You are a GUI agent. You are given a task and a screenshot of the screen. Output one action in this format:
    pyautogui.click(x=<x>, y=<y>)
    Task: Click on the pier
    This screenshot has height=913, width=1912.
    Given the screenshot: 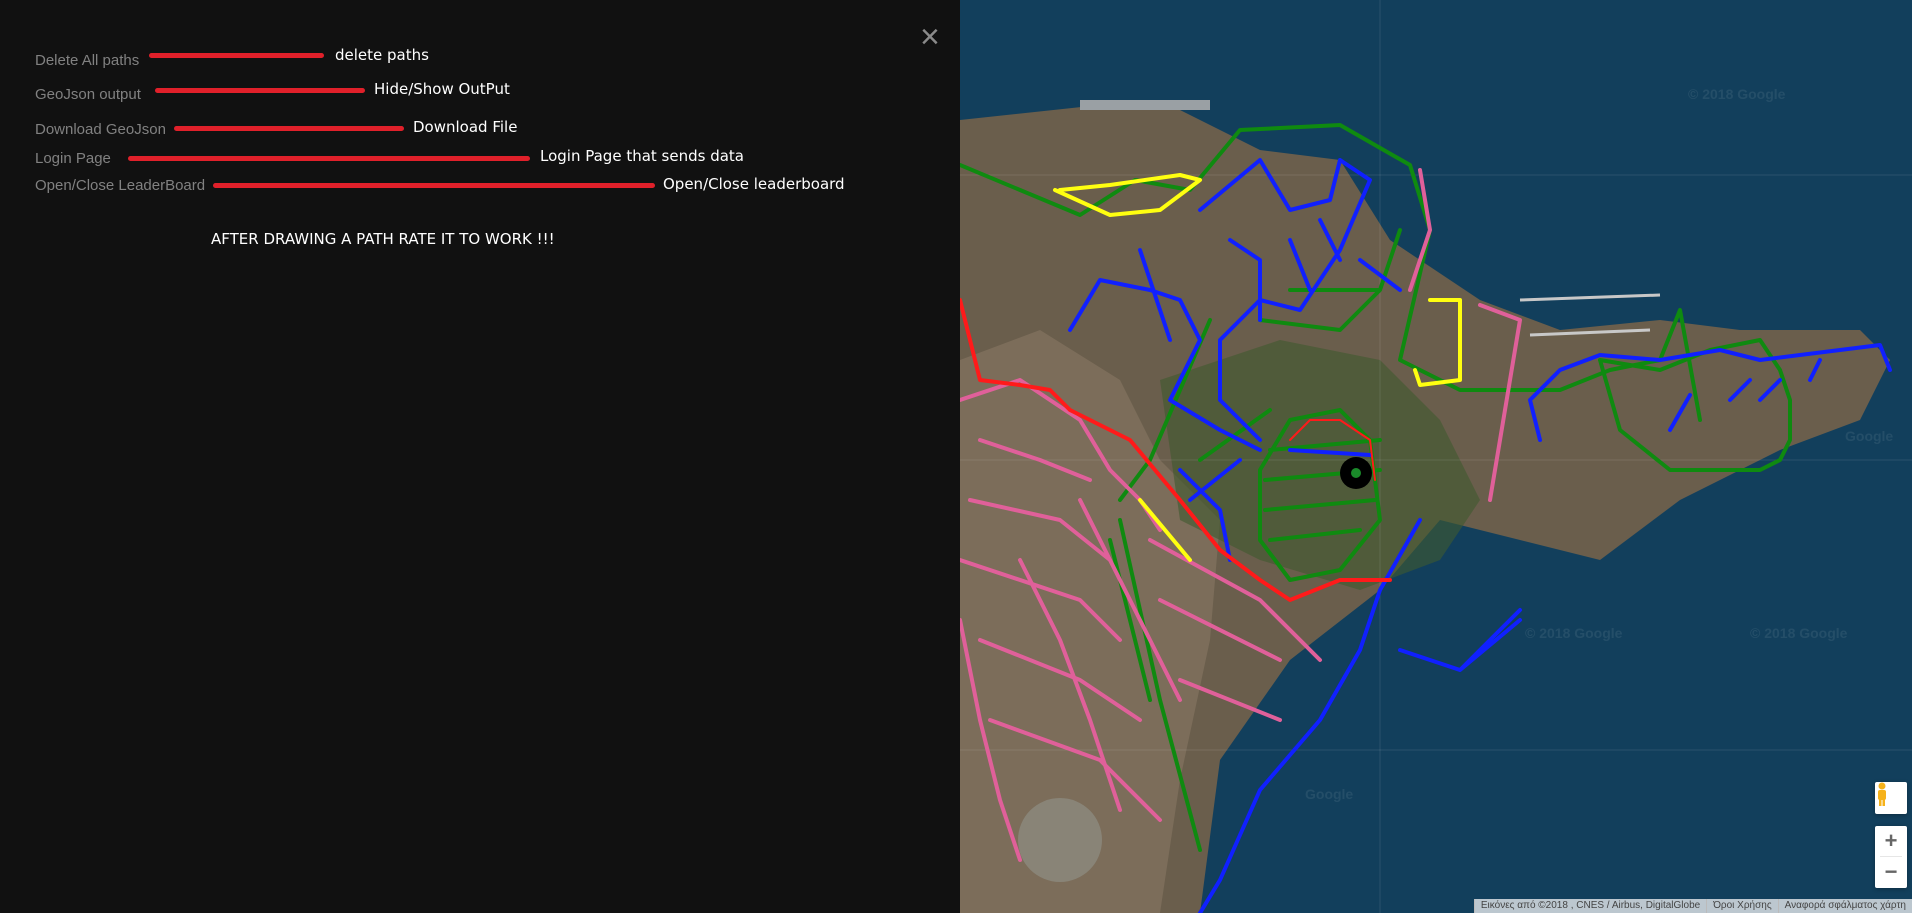 What is the action you would take?
    pyautogui.click(x=1145, y=105)
    